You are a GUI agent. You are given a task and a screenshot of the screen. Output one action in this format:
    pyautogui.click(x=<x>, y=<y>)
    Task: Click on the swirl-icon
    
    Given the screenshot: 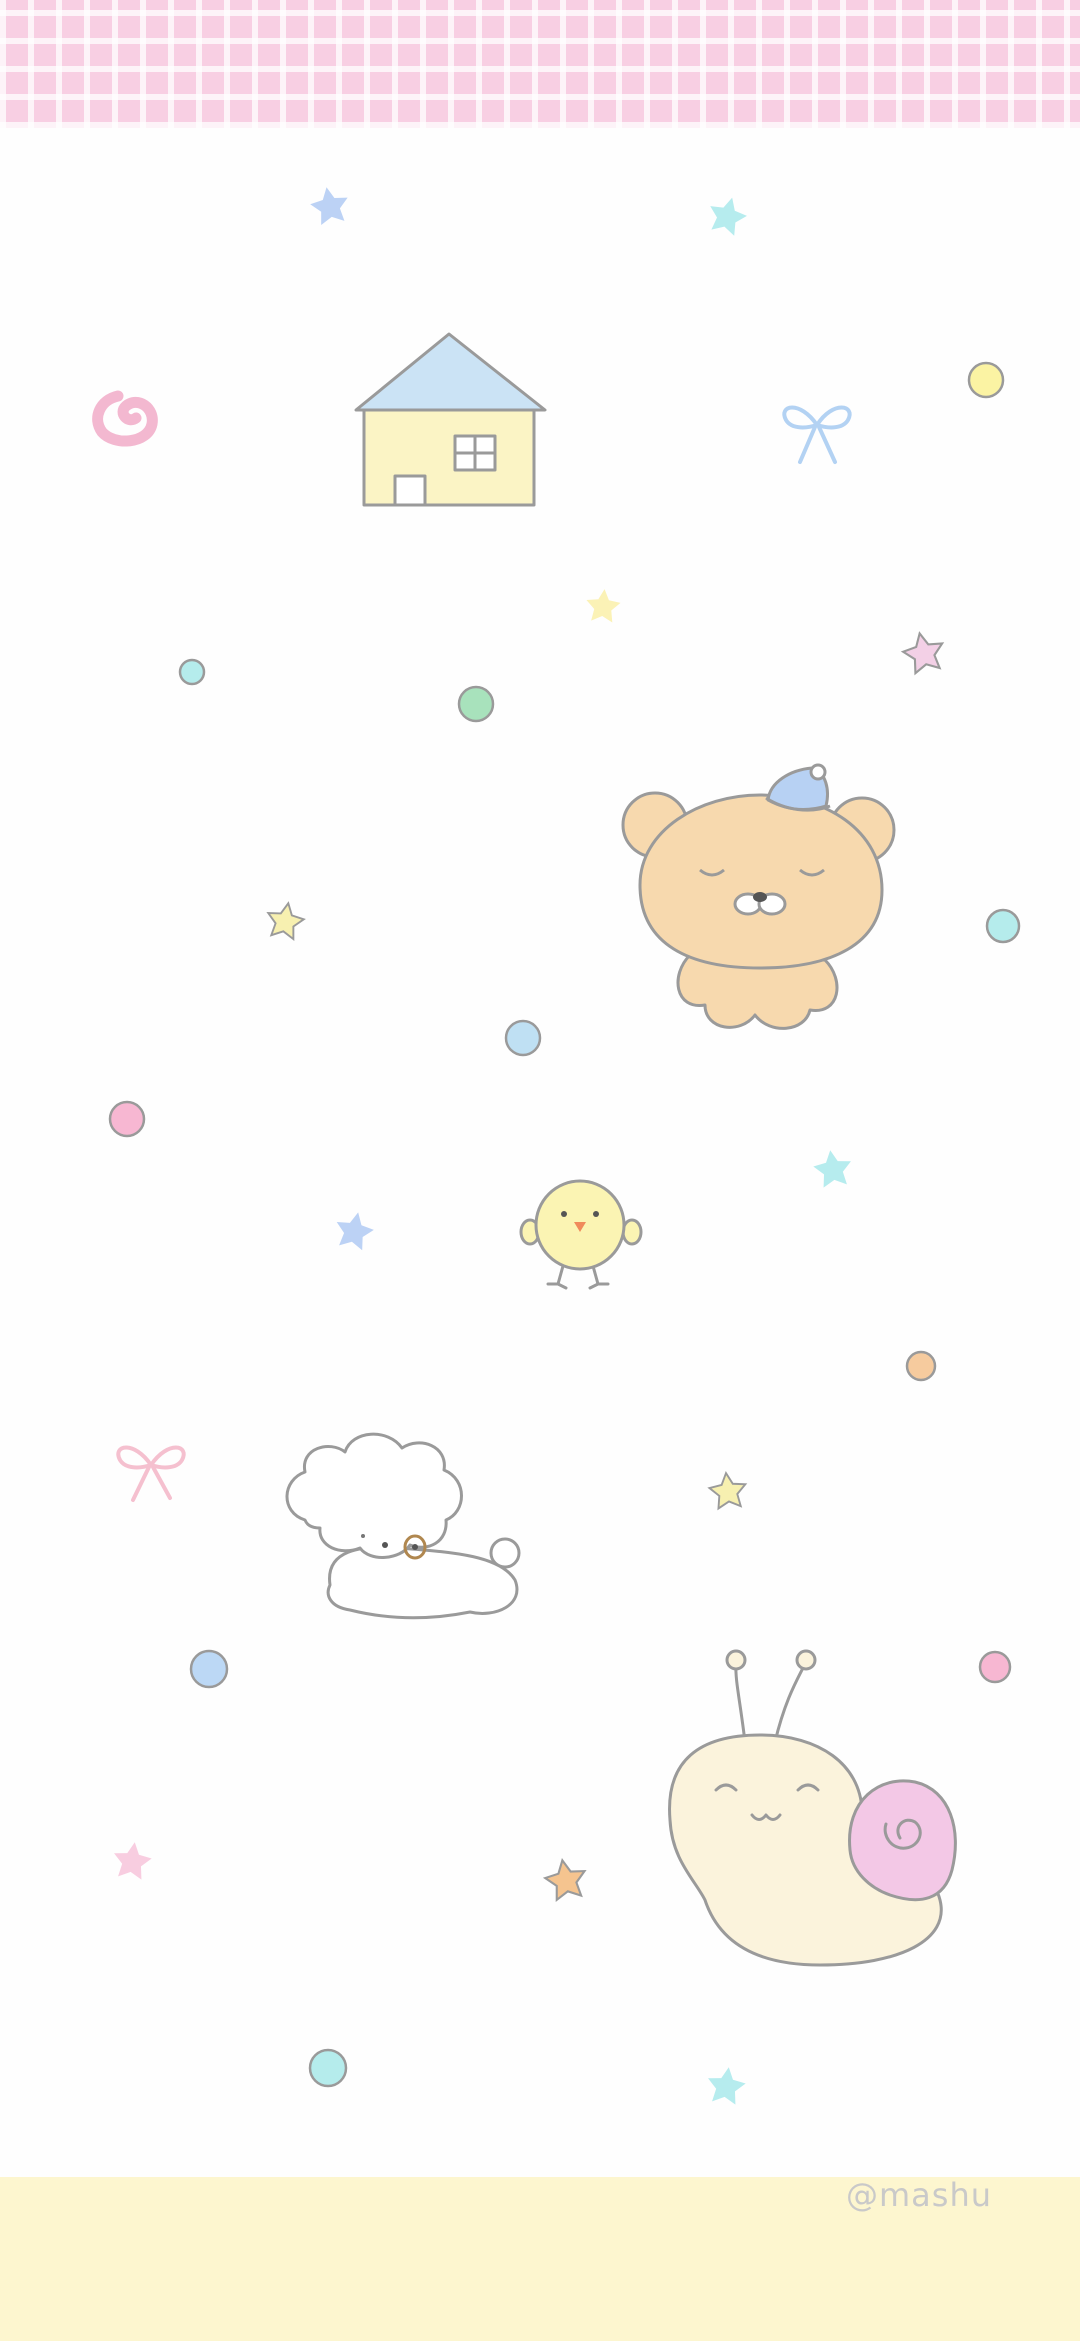 What is the action you would take?
    pyautogui.click(x=125, y=418)
    